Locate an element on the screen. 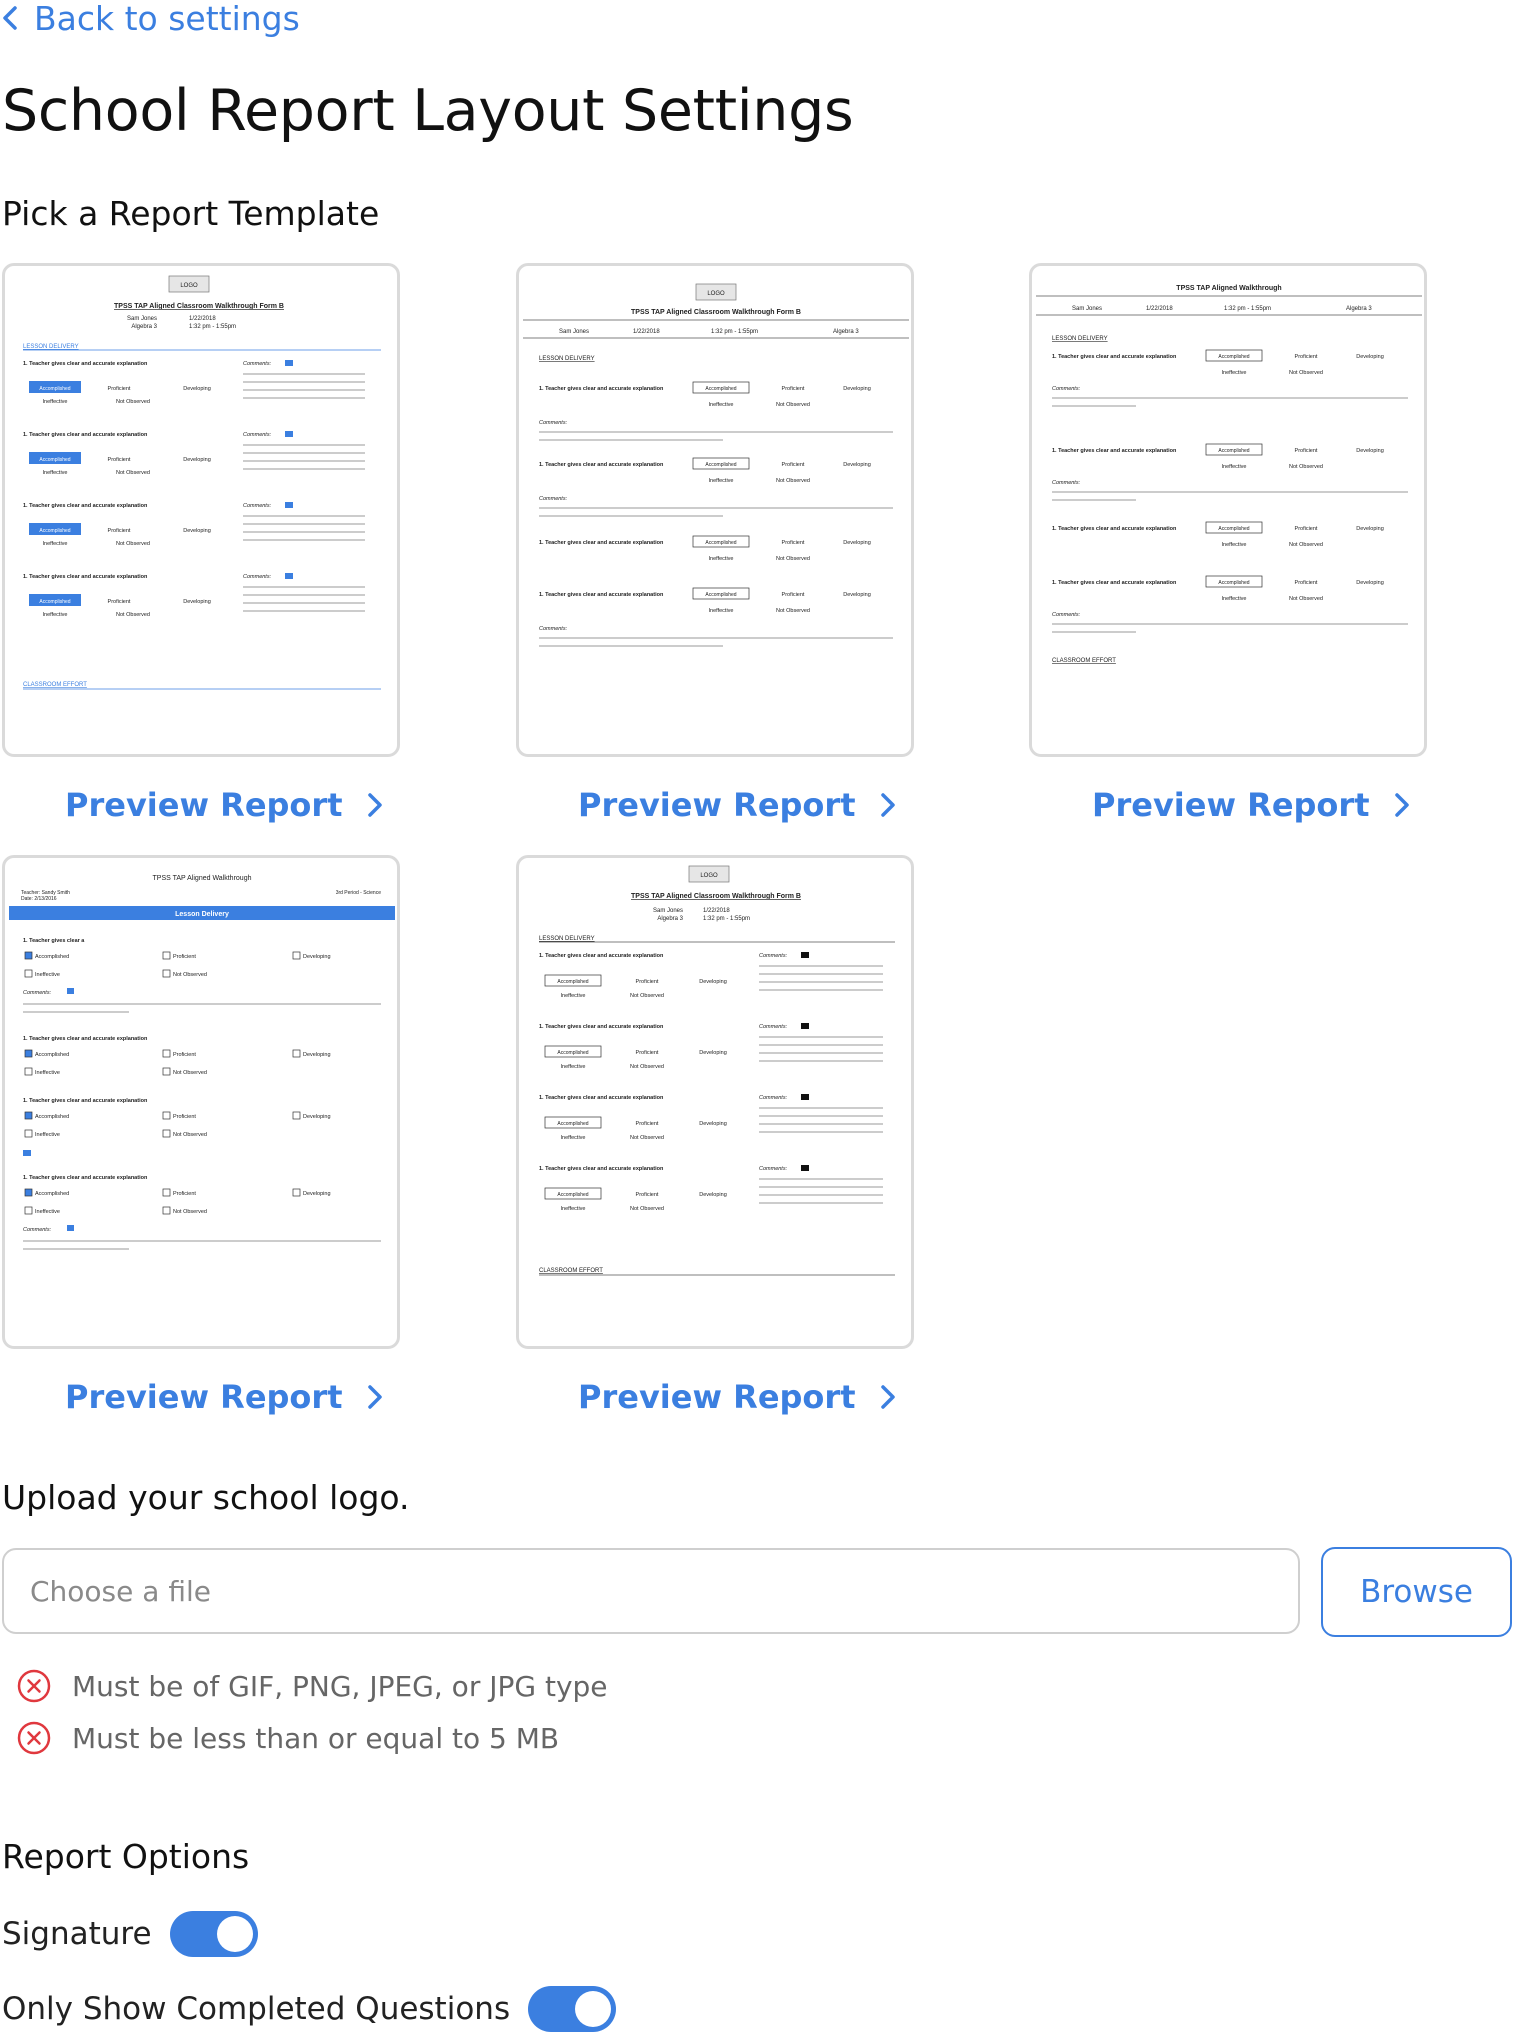 The width and height of the screenshot is (1514, 2032). signature-label: Signature is located at coordinates (77, 1934).